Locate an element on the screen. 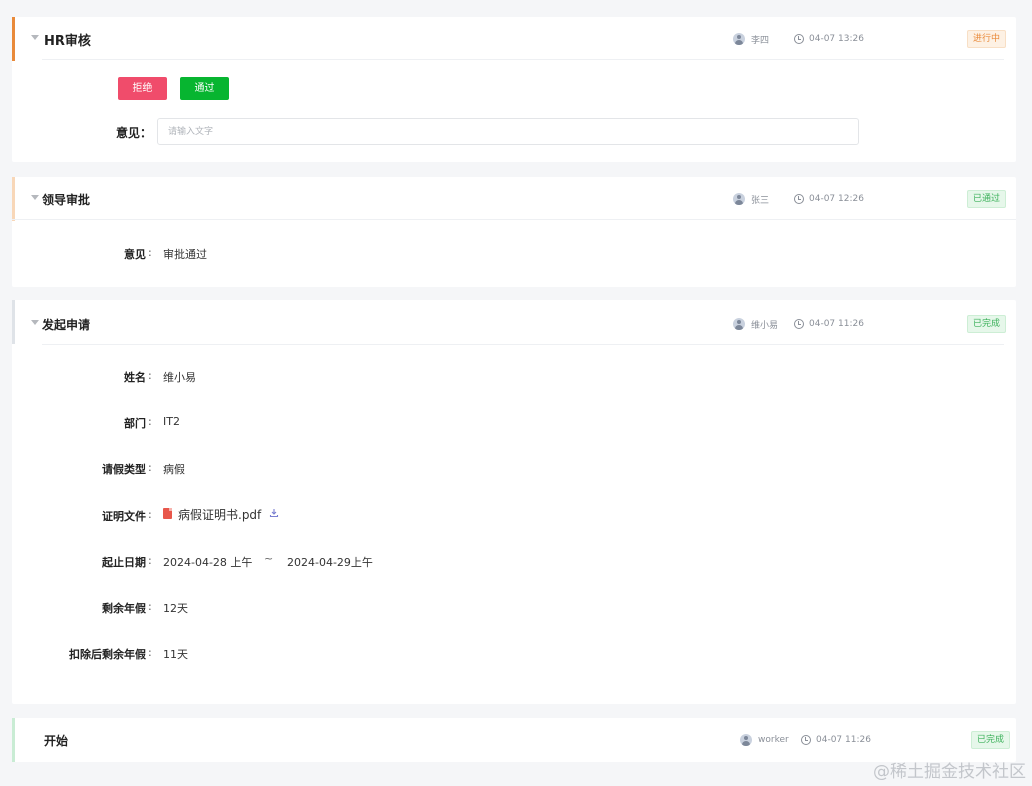 This screenshot has width=1032, height=786. application-user: 维小易 is located at coordinates (755, 324).